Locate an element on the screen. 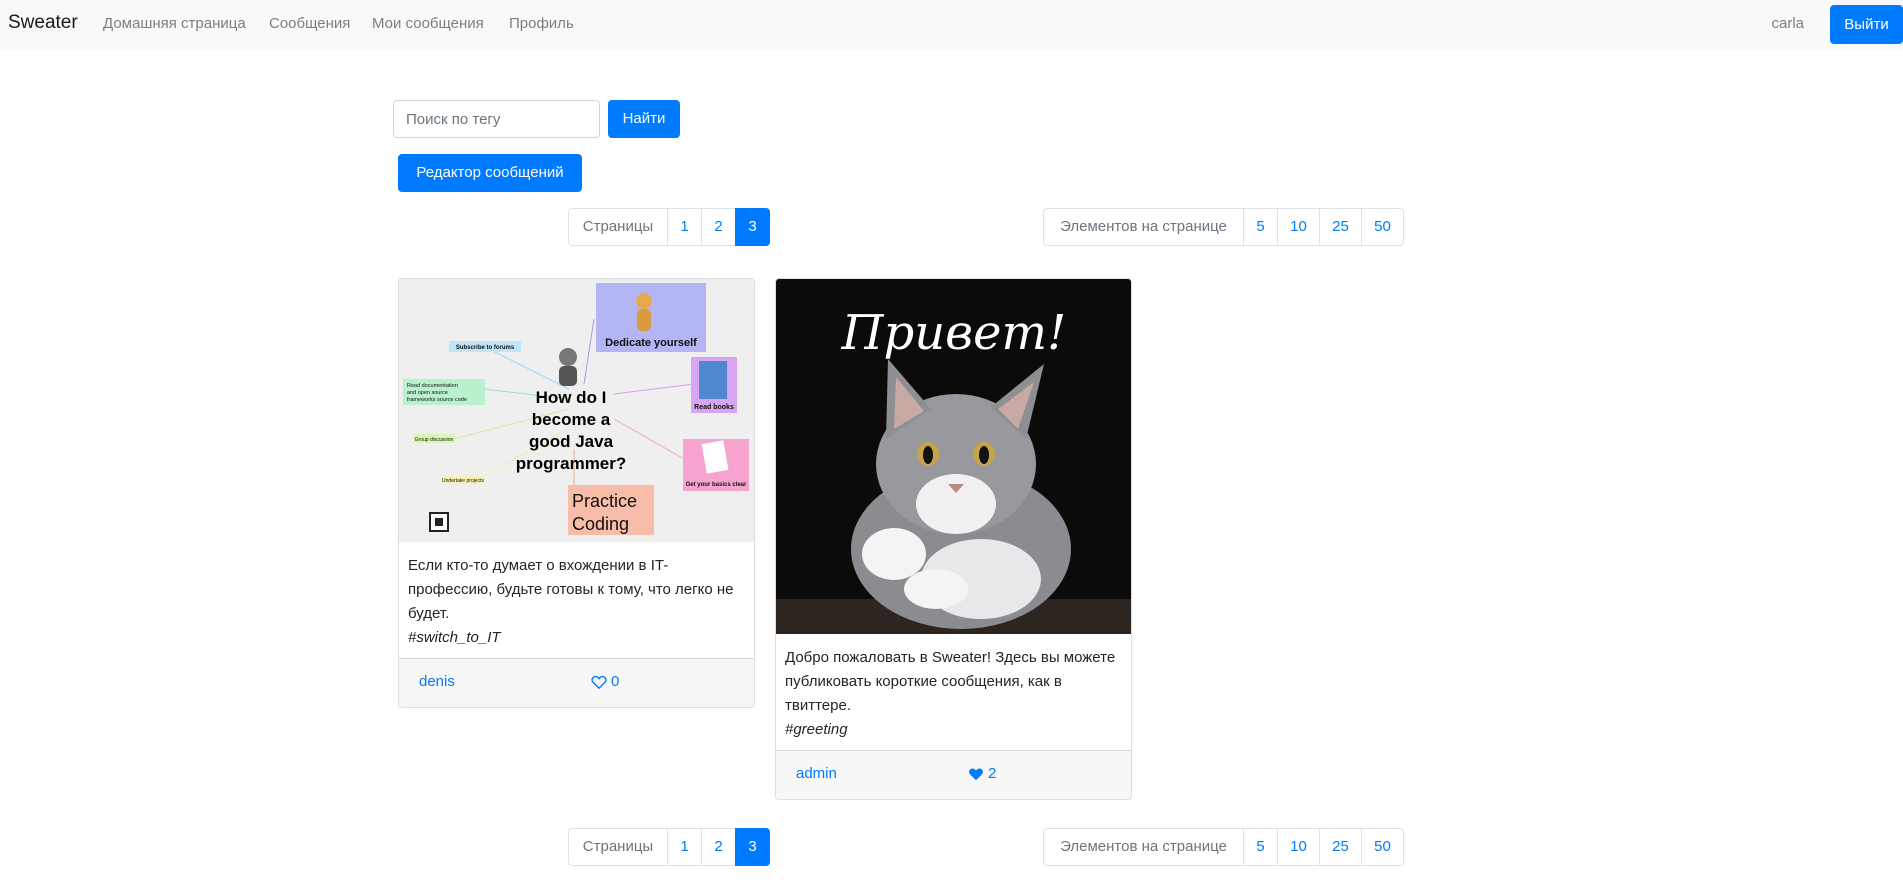  per-page-pagination-bottom: Элементов на странице 5 10 25 50 is located at coordinates (1223, 847).